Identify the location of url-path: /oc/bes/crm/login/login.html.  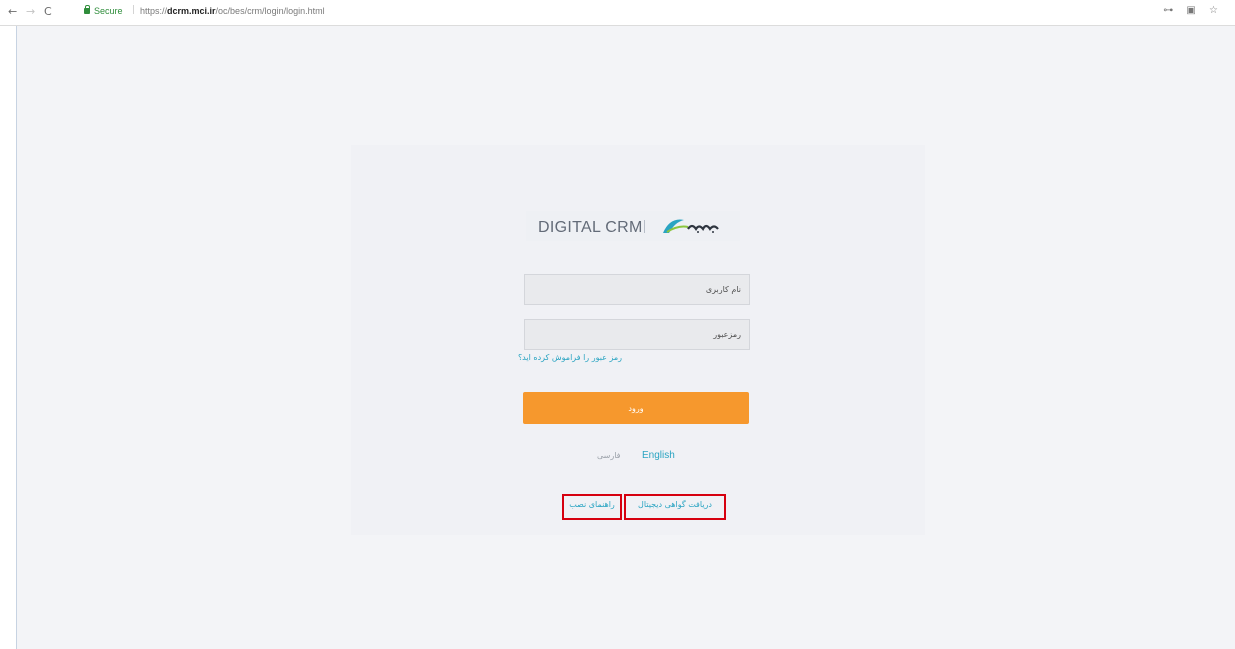
(270, 11).